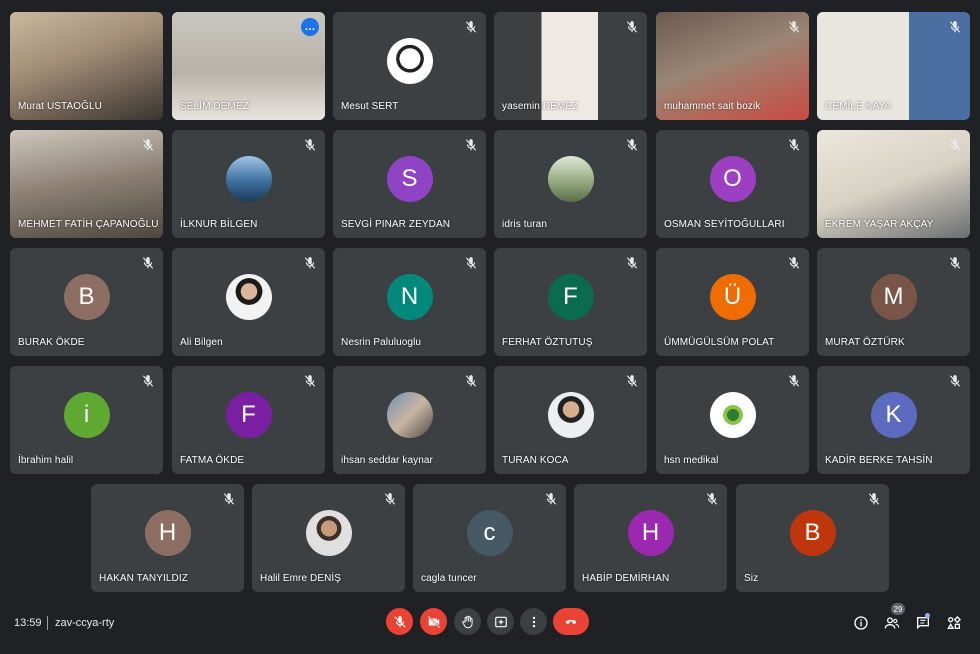 The height and width of the screenshot is (654, 980). Describe the element at coordinates (547, 342) in the screenshot. I see `participant-name: FERHAT ÖZTUTUŞ` at that location.